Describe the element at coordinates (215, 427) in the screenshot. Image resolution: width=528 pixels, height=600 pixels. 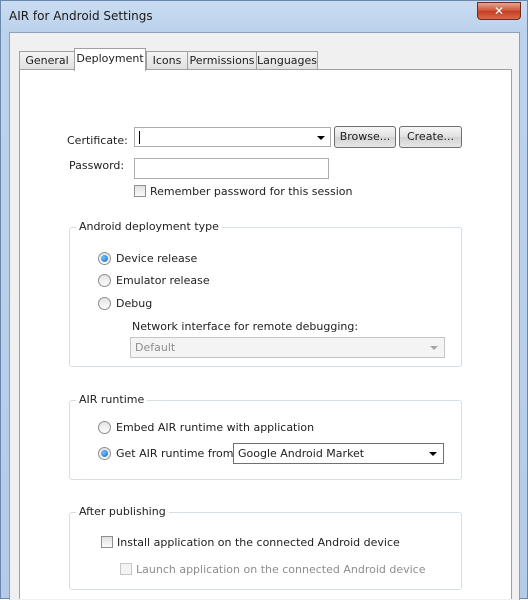
I see `embed-runtime-label: Embed AIR runtime with application` at that location.